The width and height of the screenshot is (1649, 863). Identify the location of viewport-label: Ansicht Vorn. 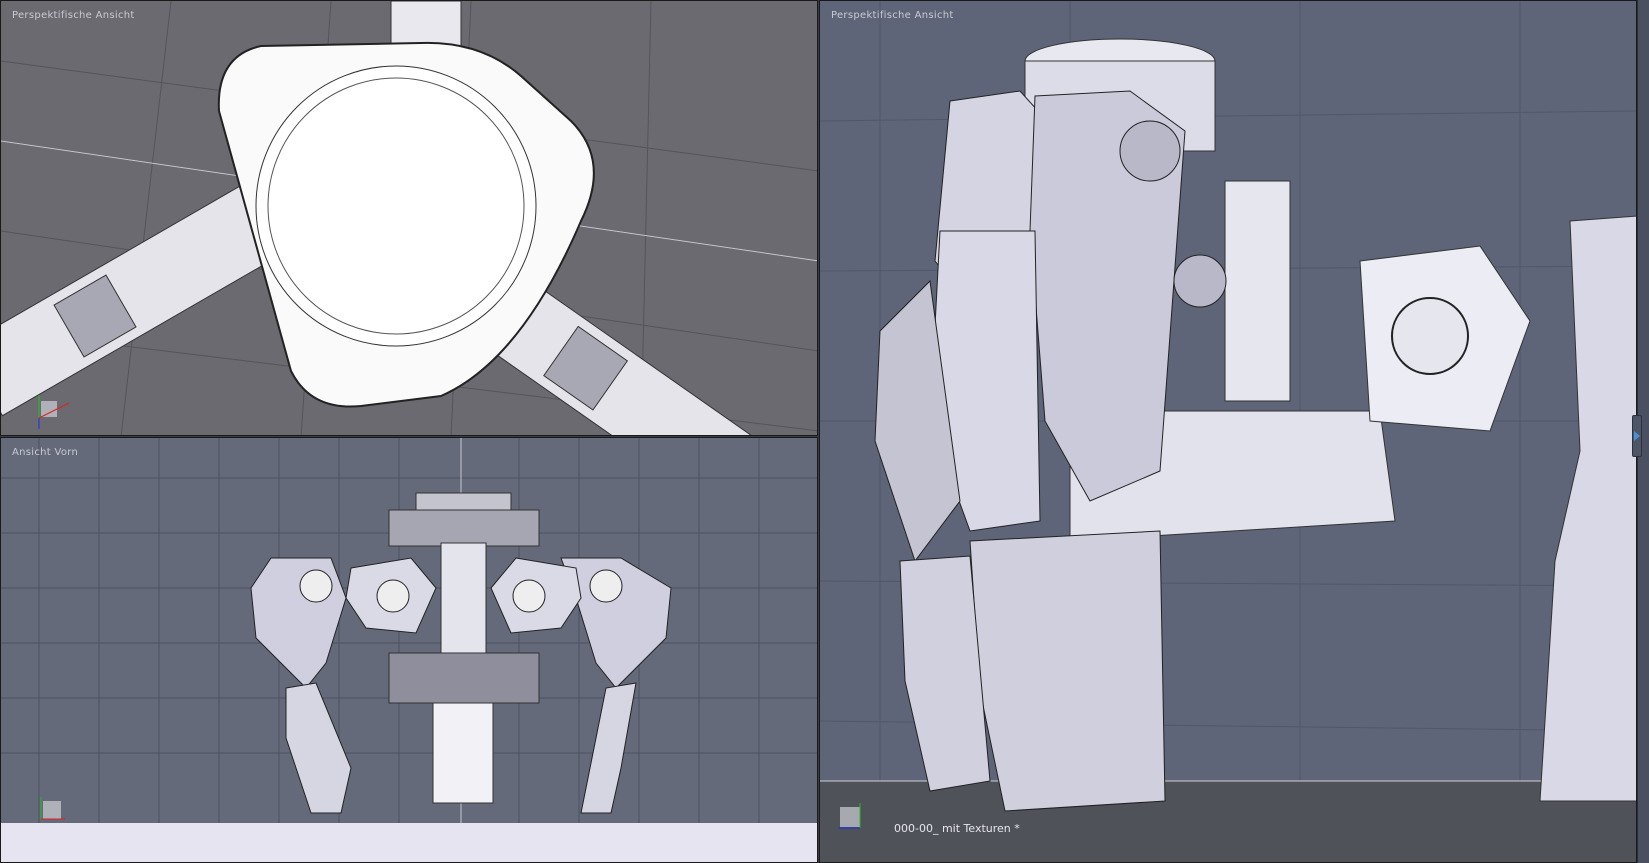
(45, 452).